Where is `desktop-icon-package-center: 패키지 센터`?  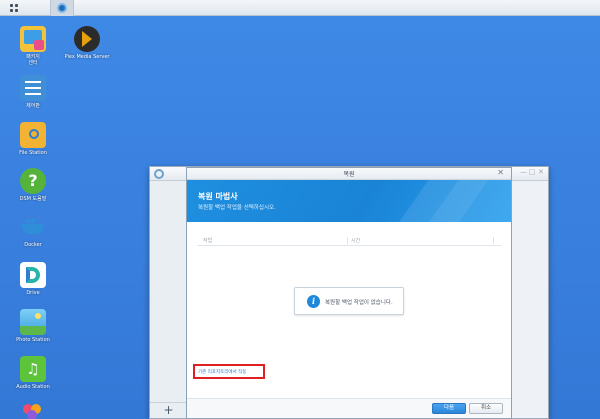 desktop-icon-package-center: 패키지 센터 is located at coordinates (33, 46).